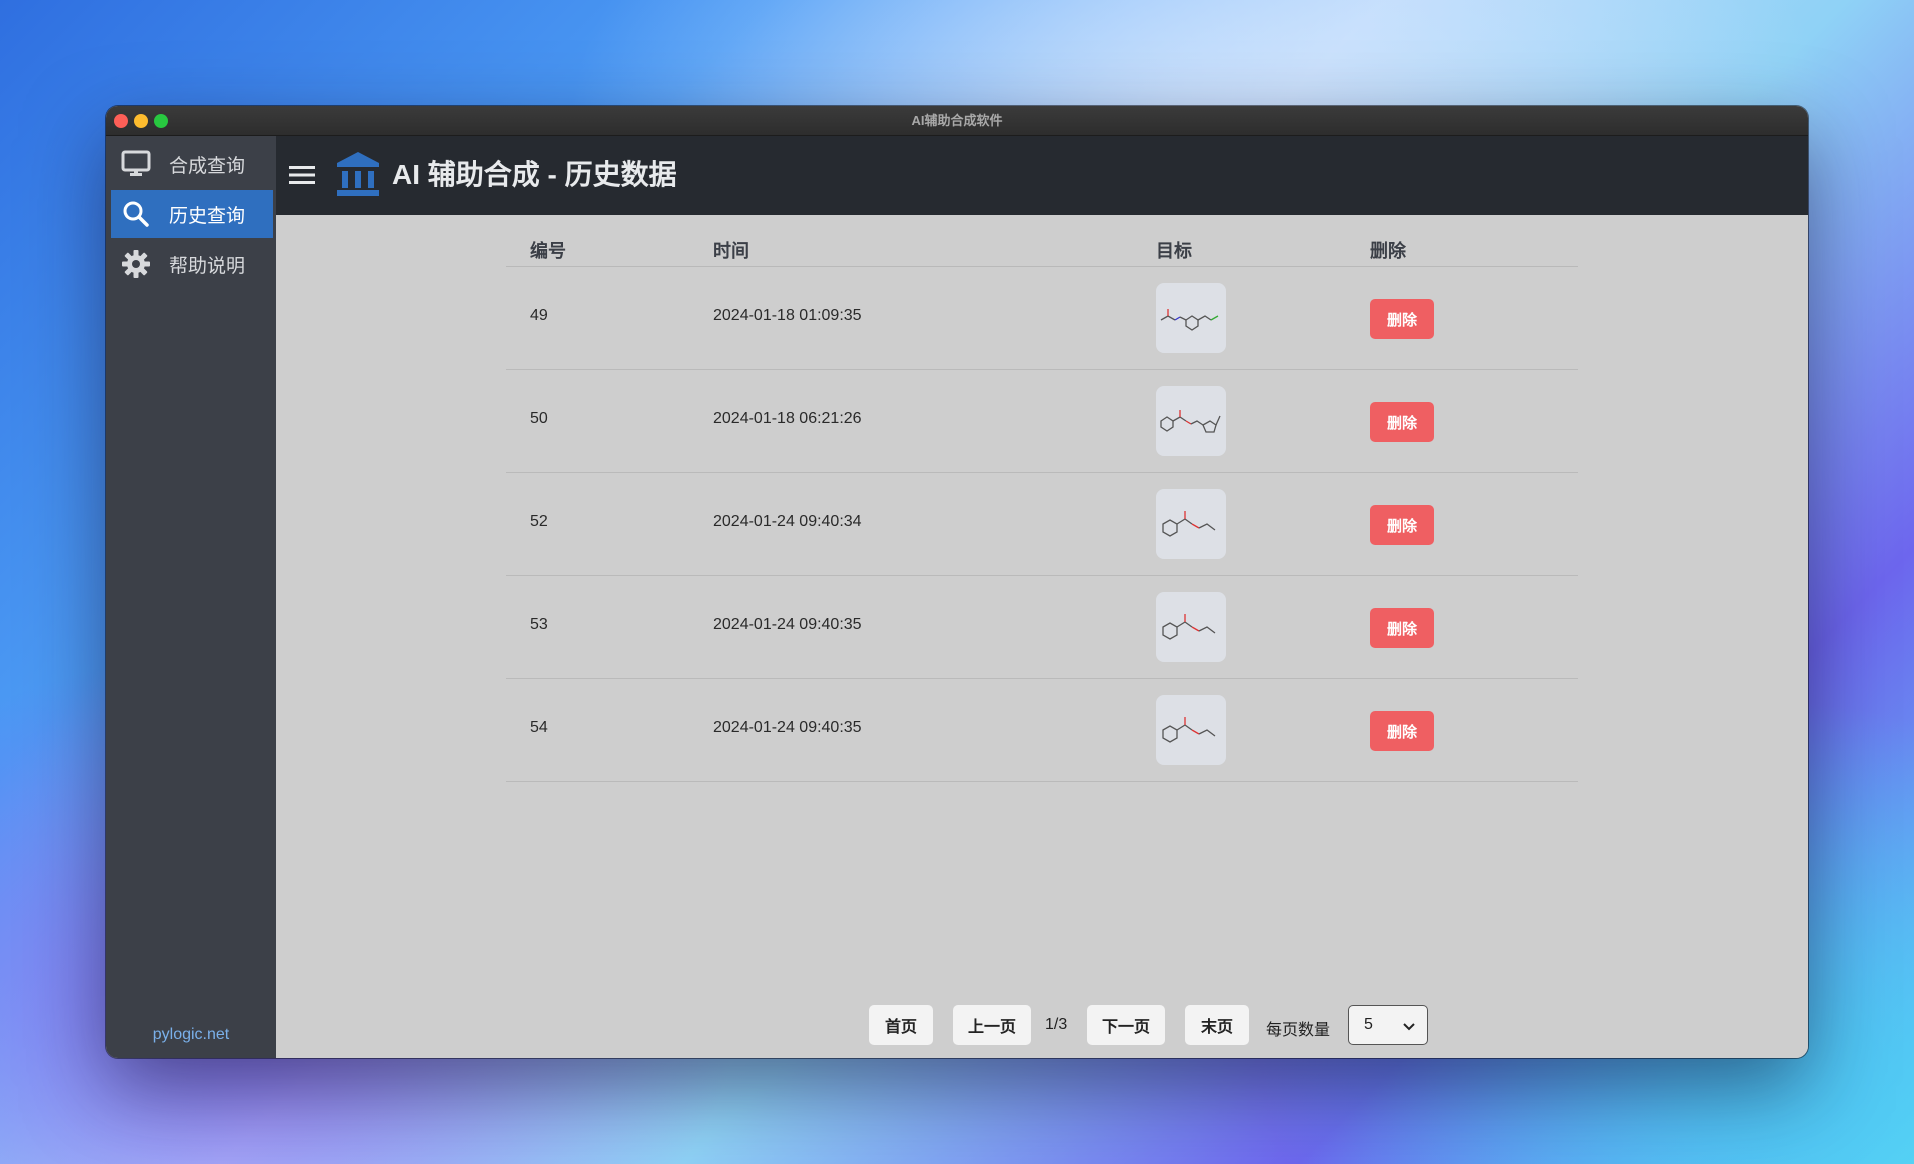 This screenshot has height=1164, width=1914. I want to click on table-header: 编号 时间 目标 删除, so click(1042, 247).